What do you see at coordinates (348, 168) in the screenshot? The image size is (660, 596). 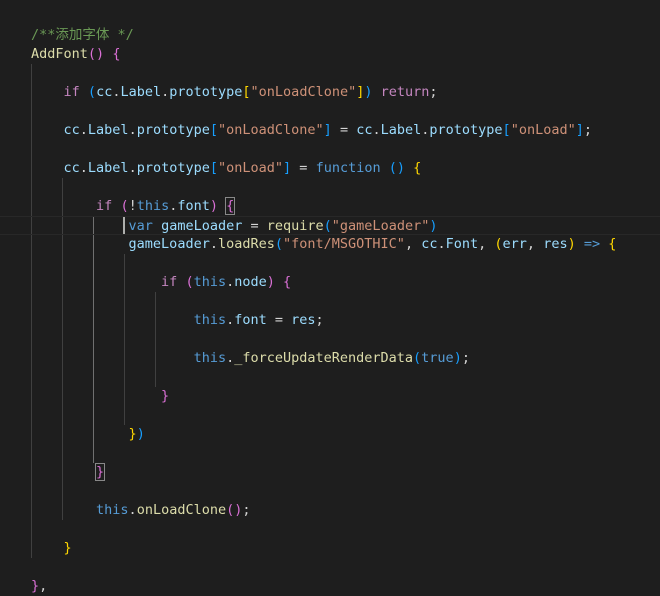 I see `code-token: function` at bounding box center [348, 168].